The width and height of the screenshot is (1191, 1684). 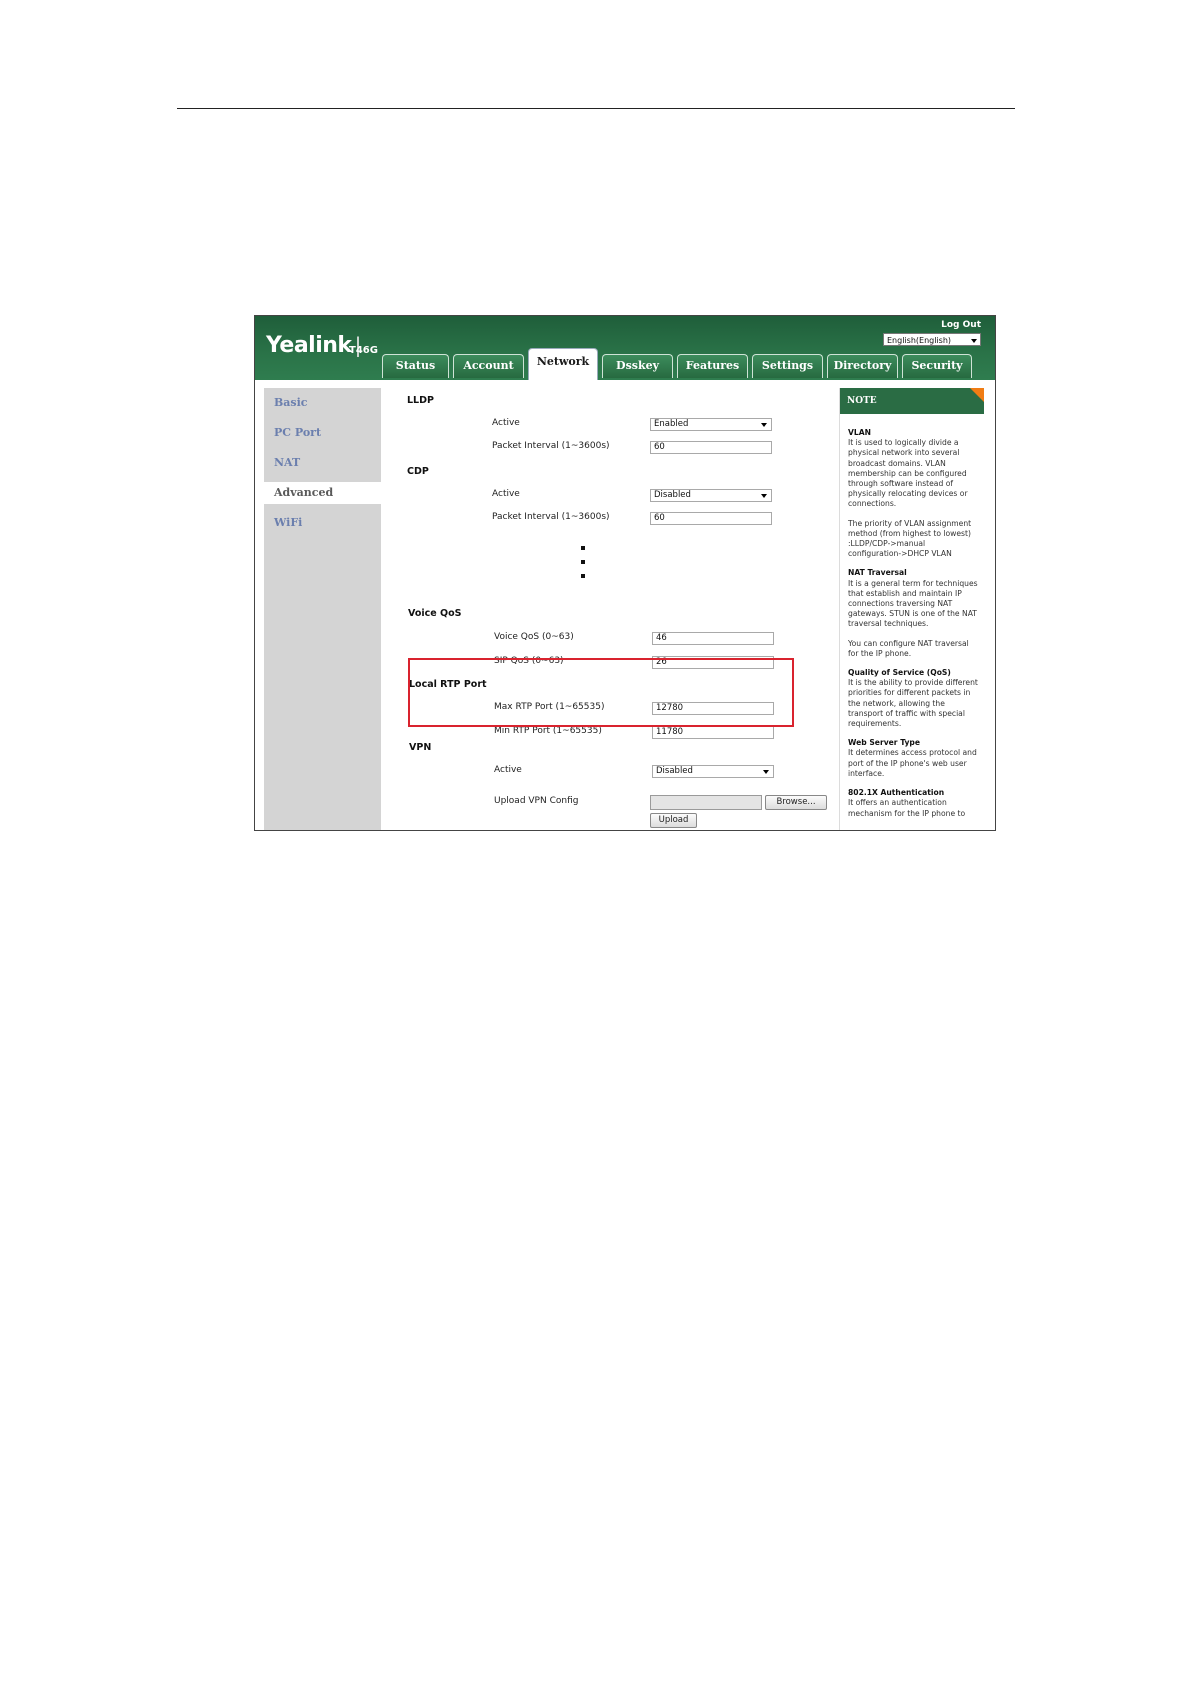 I want to click on note-section-title: VLAN, so click(x=859, y=432).